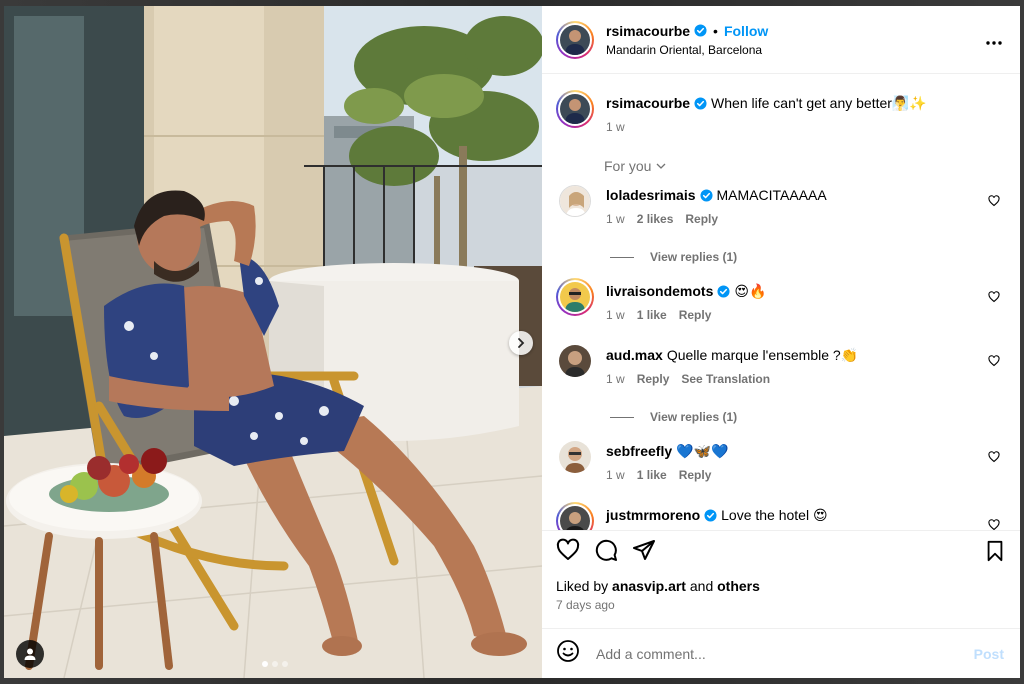 The height and width of the screenshot is (684, 1024). I want to click on like-button, so click(568, 550).